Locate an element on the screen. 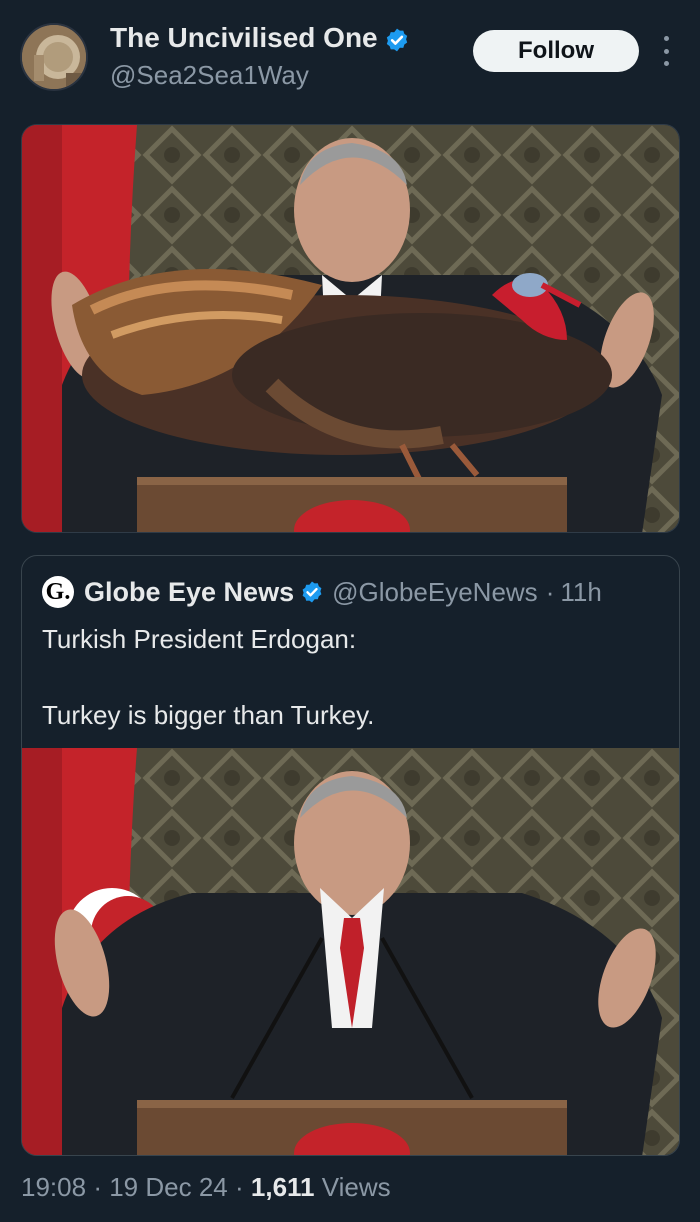 The height and width of the screenshot is (1222, 700). quoted-tweet-header: G. Globe Eye News @GlobeEyeNews · 11h is located at coordinates (322, 592).